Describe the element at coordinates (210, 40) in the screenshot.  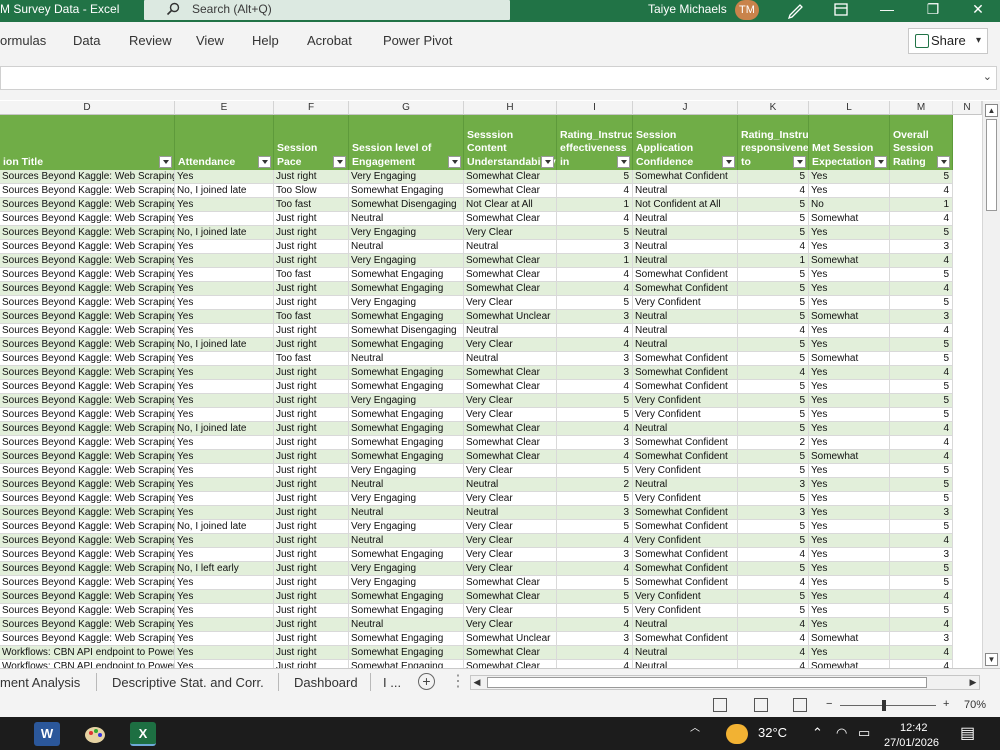
I see `tab-view: View` at that location.